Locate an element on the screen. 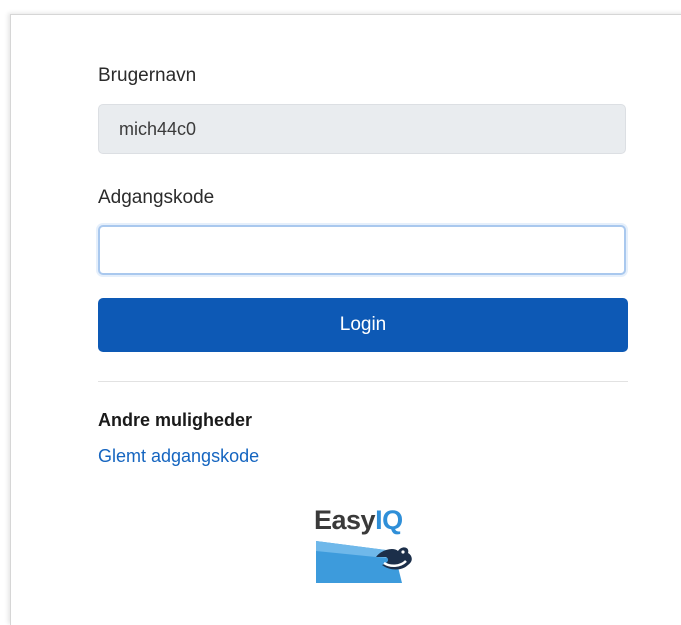  logo-text-easy: Easy is located at coordinates (345, 520).